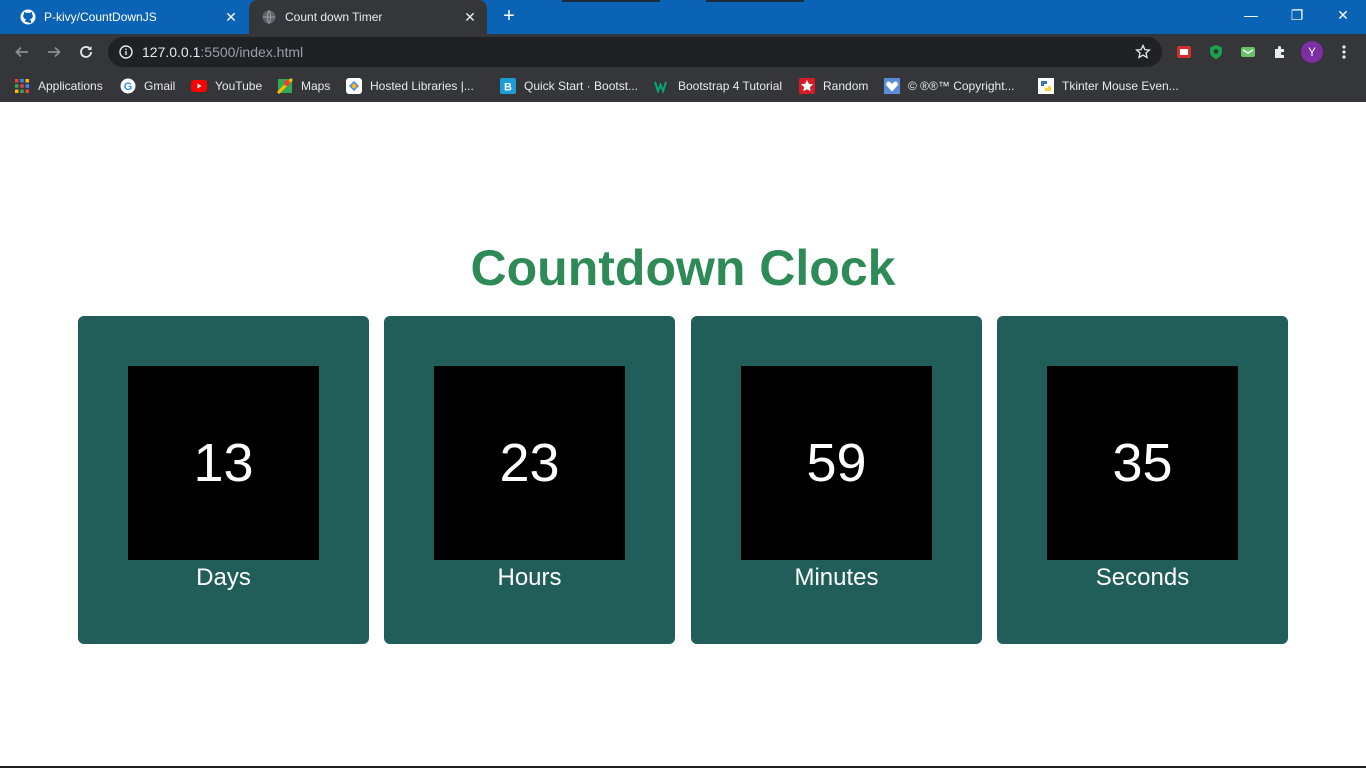 This screenshot has width=1366, height=768. I want to click on minimize-button: —, so click(1251, 15).